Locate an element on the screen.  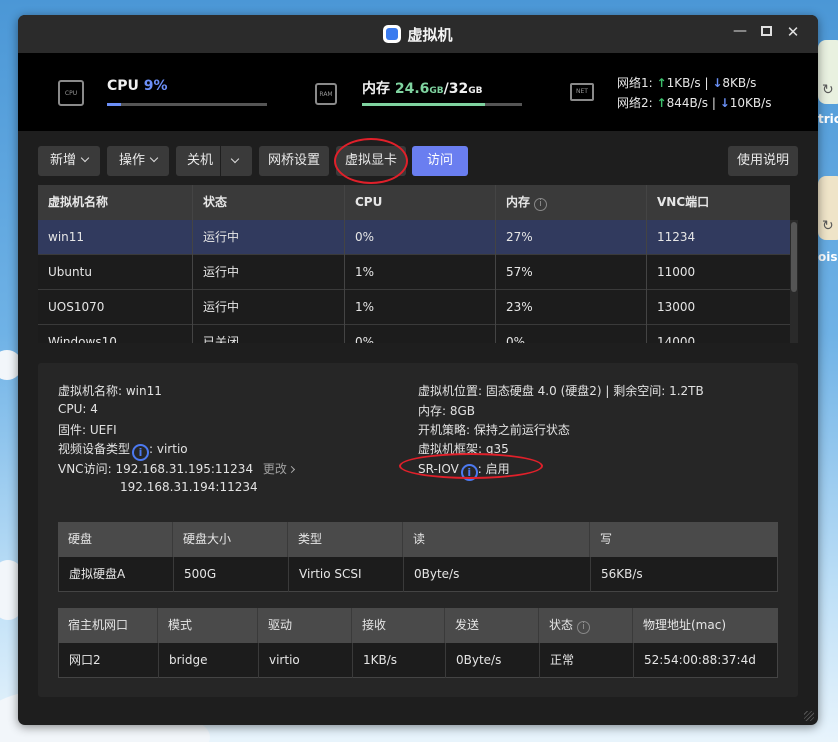
column-header: VNC端口 is located at coordinates (718, 202).